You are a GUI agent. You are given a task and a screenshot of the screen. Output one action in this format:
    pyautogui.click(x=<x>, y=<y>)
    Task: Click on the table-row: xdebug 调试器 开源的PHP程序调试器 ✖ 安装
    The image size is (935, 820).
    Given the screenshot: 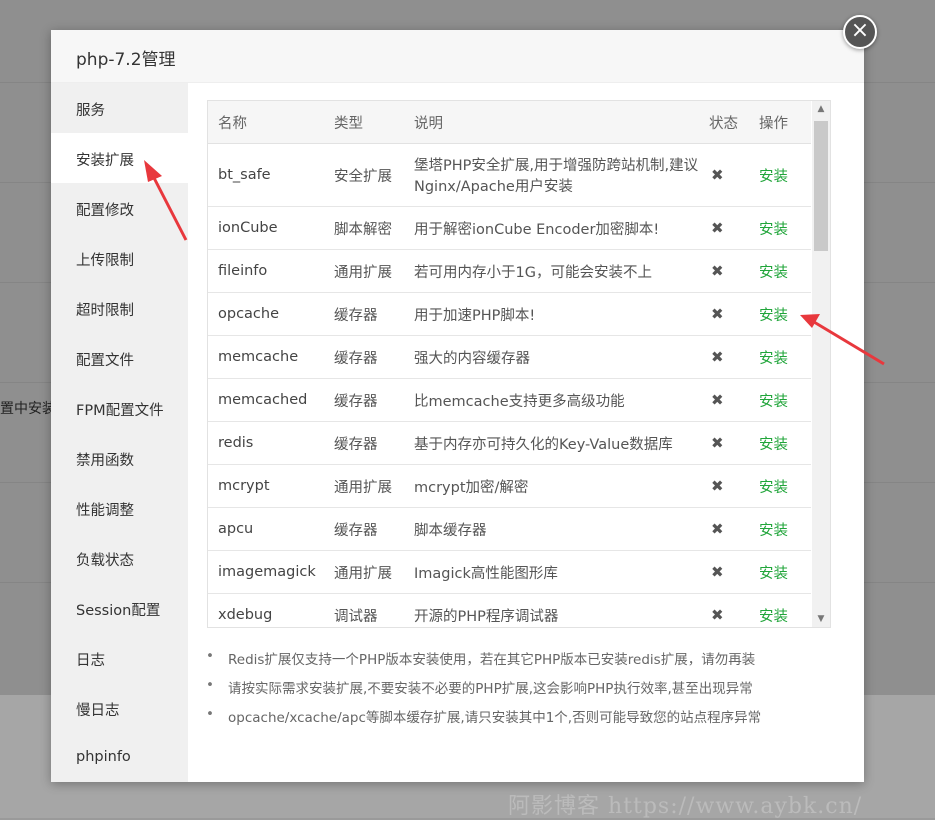 What is the action you would take?
    pyautogui.click(x=509, y=610)
    